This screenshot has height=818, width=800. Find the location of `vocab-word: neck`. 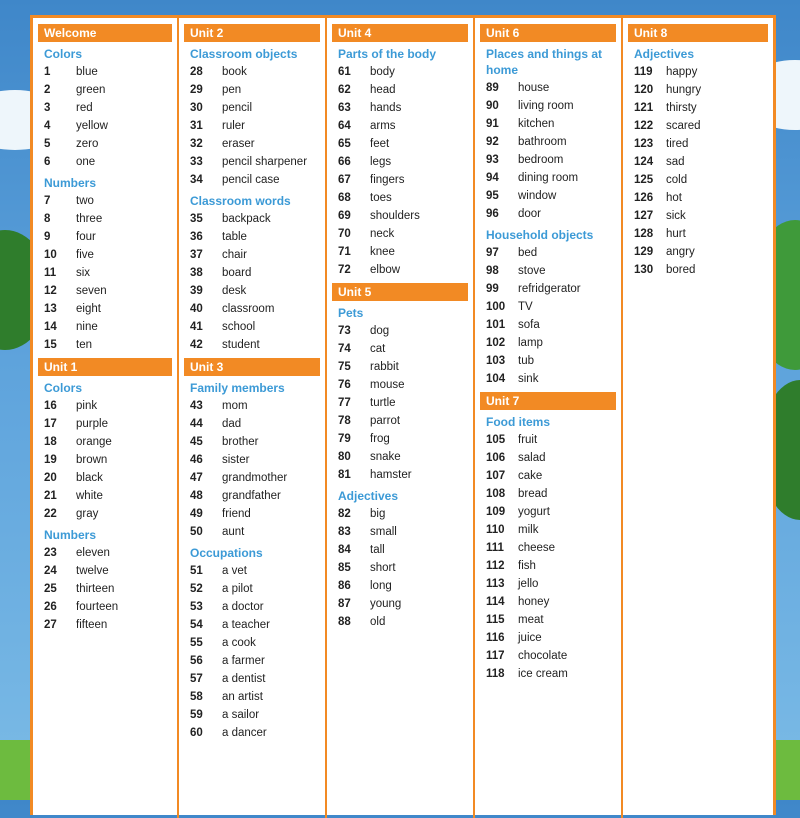

vocab-word: neck is located at coordinates (382, 234).